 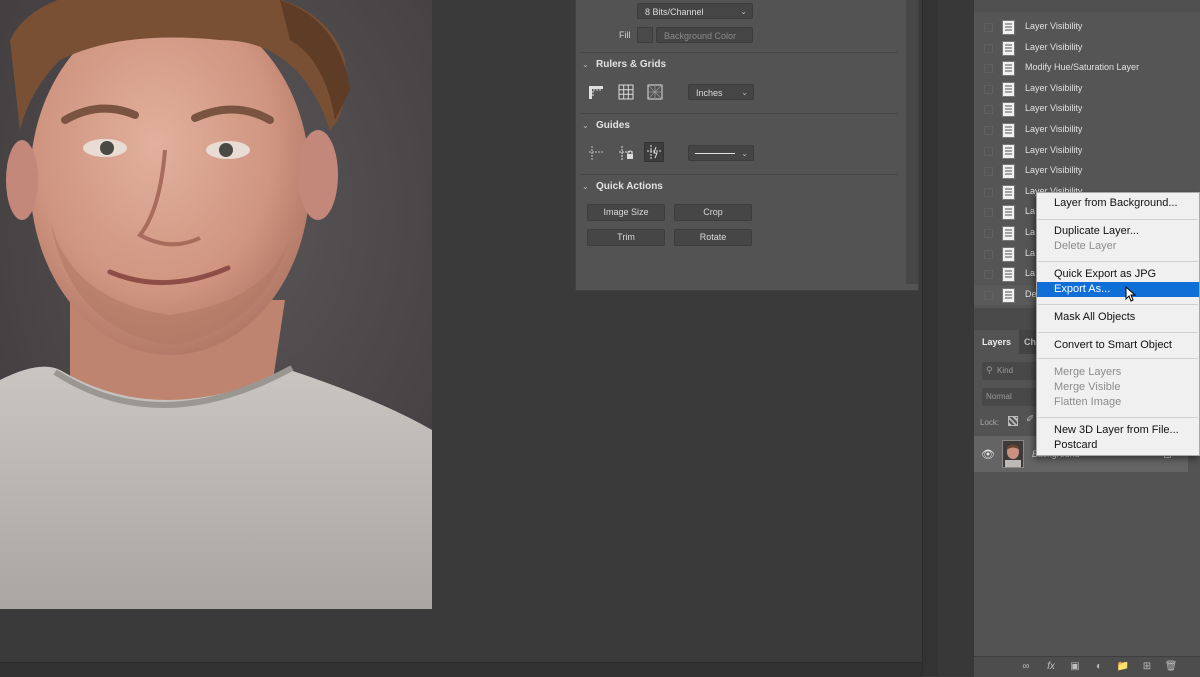 I want to click on fill-swatch, so click(x=645, y=35).